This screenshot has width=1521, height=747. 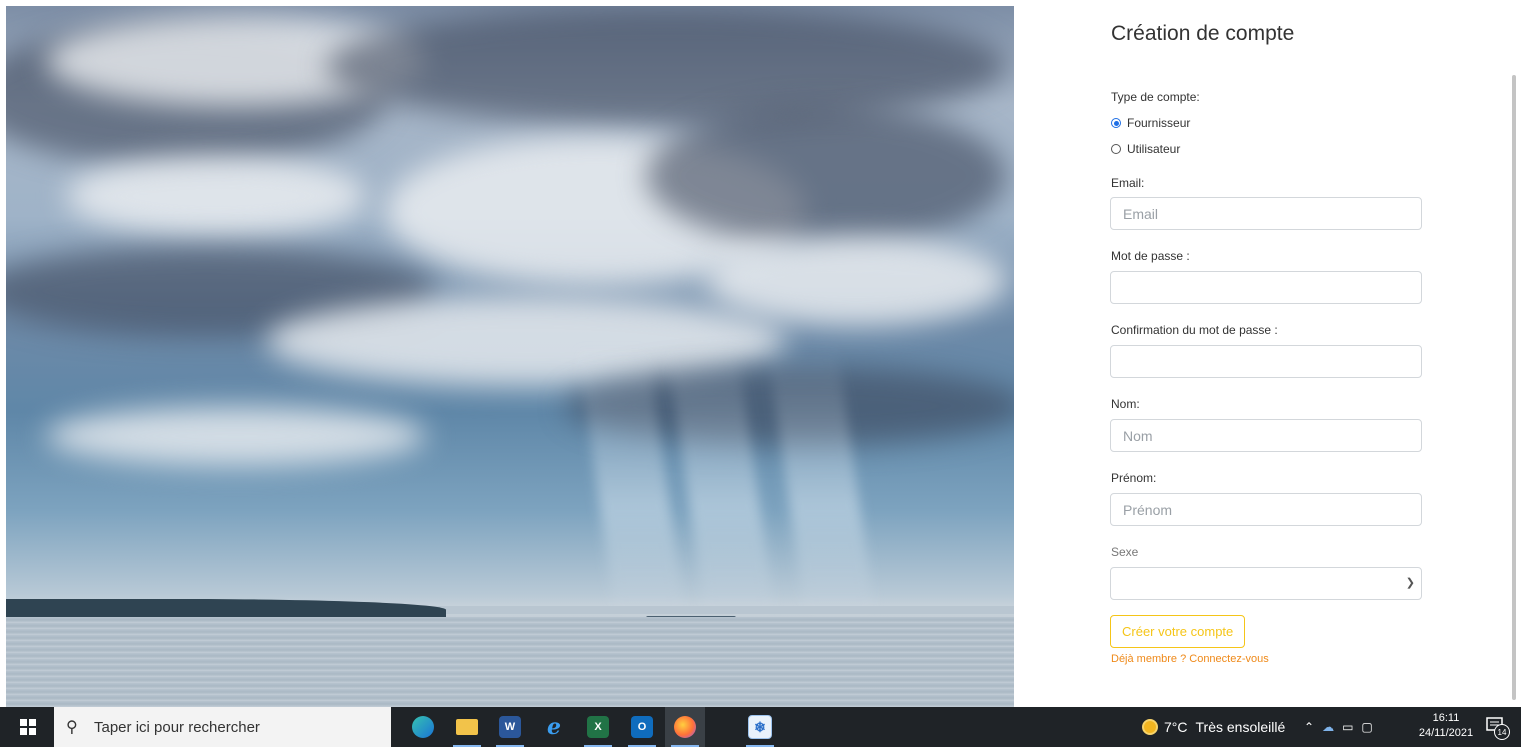 What do you see at coordinates (1178, 631) in the screenshot?
I see `create-account-button: Créer votre compte` at bounding box center [1178, 631].